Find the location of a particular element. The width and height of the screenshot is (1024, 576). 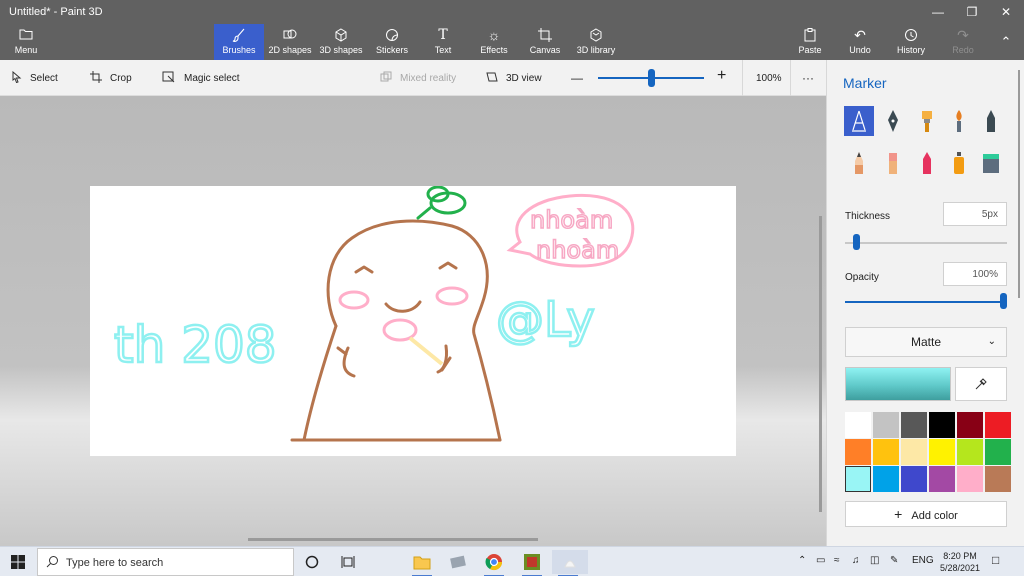

network-icon: ≈ is located at coordinates (837, 560).